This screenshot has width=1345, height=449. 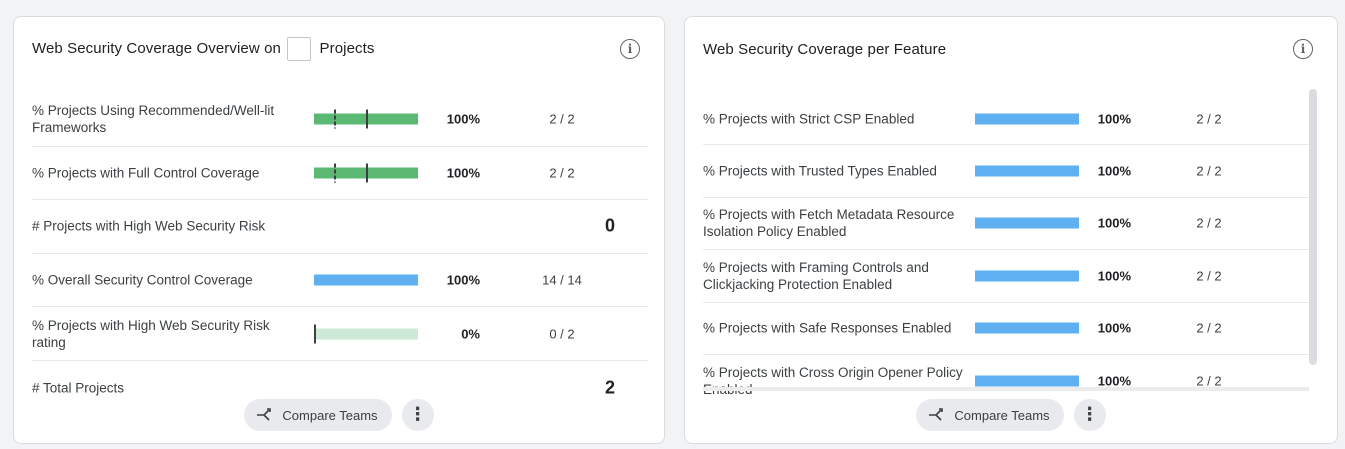 What do you see at coordinates (609, 225) in the screenshot?
I see `metric-value: 0` at bounding box center [609, 225].